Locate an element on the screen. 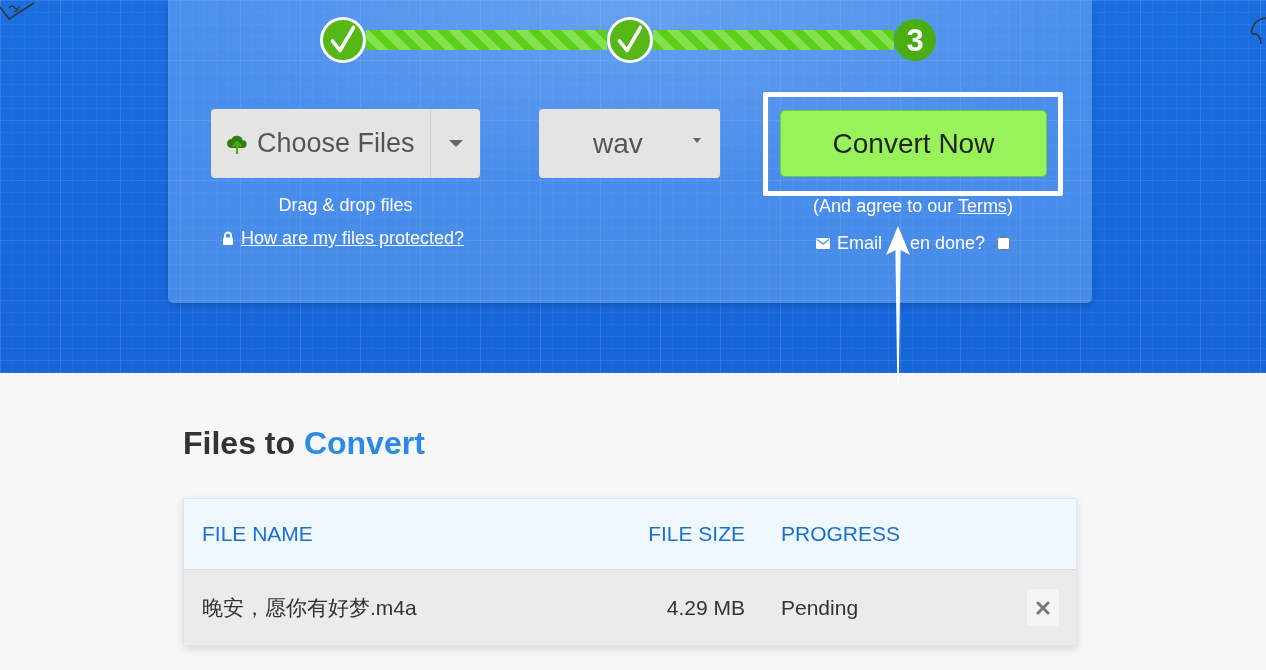 This screenshot has height=670, width=1266. column-header: FILE SIZE is located at coordinates (696, 534).